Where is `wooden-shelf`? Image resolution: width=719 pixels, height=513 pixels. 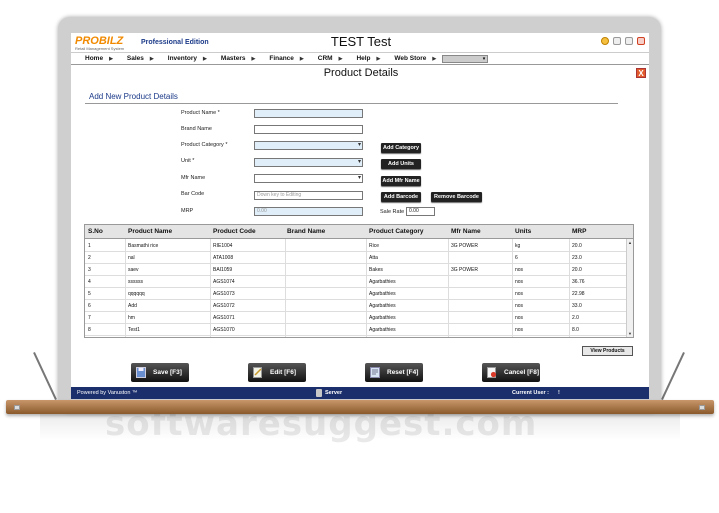
wooden-shelf is located at coordinates (360, 407).